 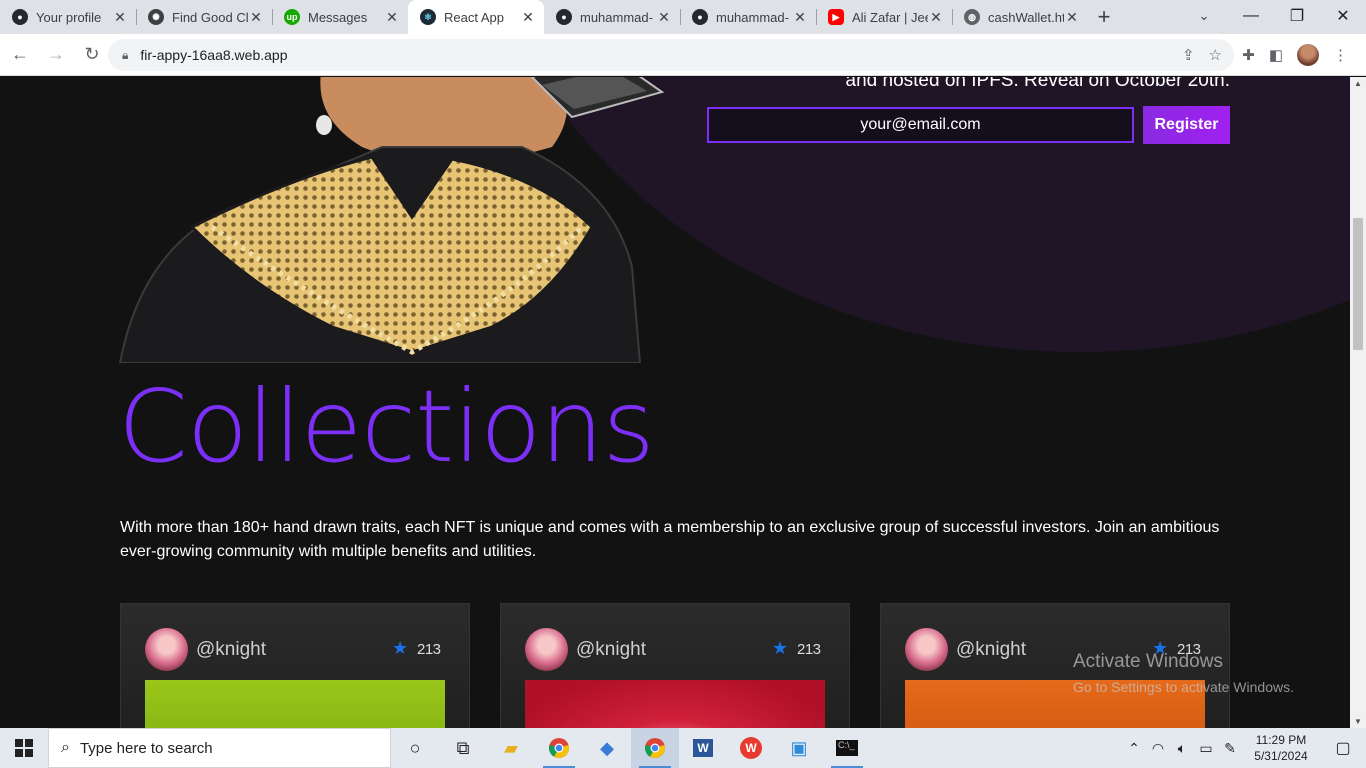 What do you see at coordinates (799, 748) in the screenshot?
I see `control-panel-icon: ▣` at bounding box center [799, 748].